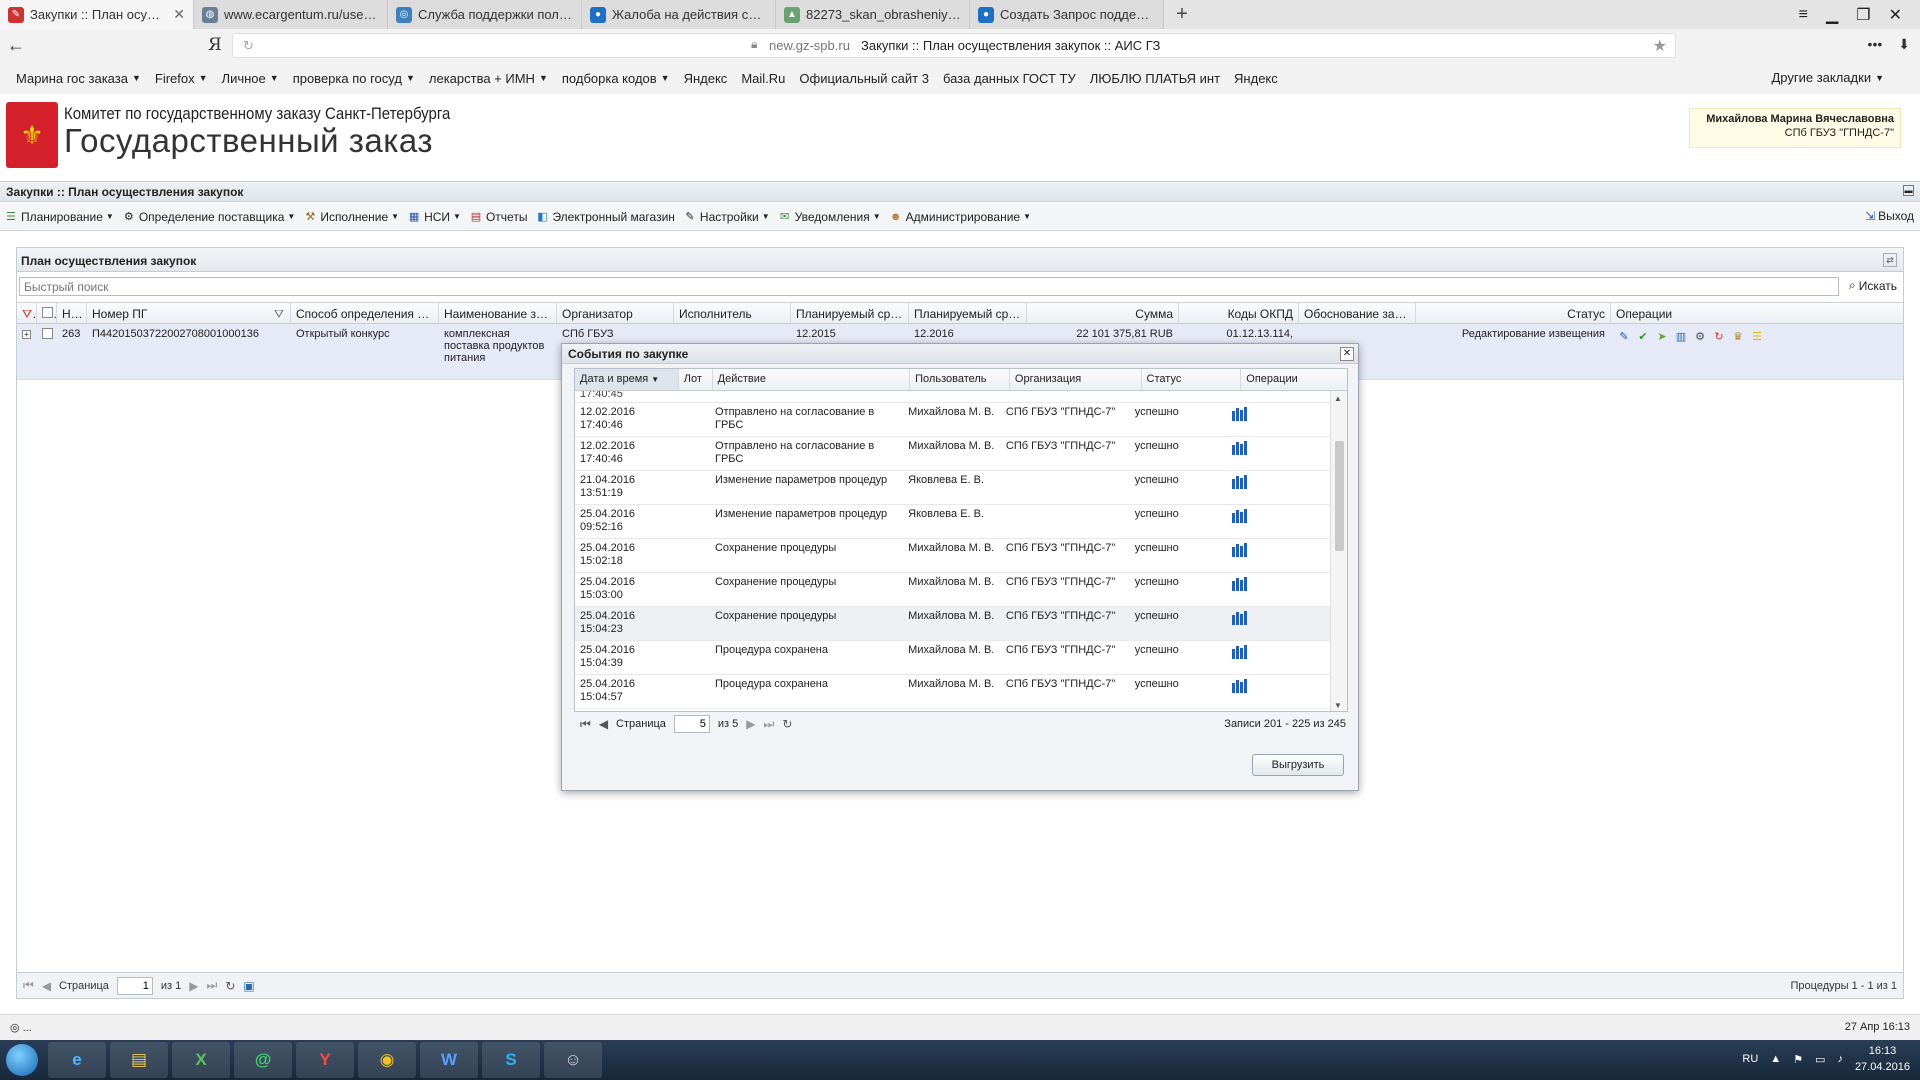 This screenshot has height=1080, width=1920. I want to click on search-button: ⌕ Искать, so click(1873, 285).